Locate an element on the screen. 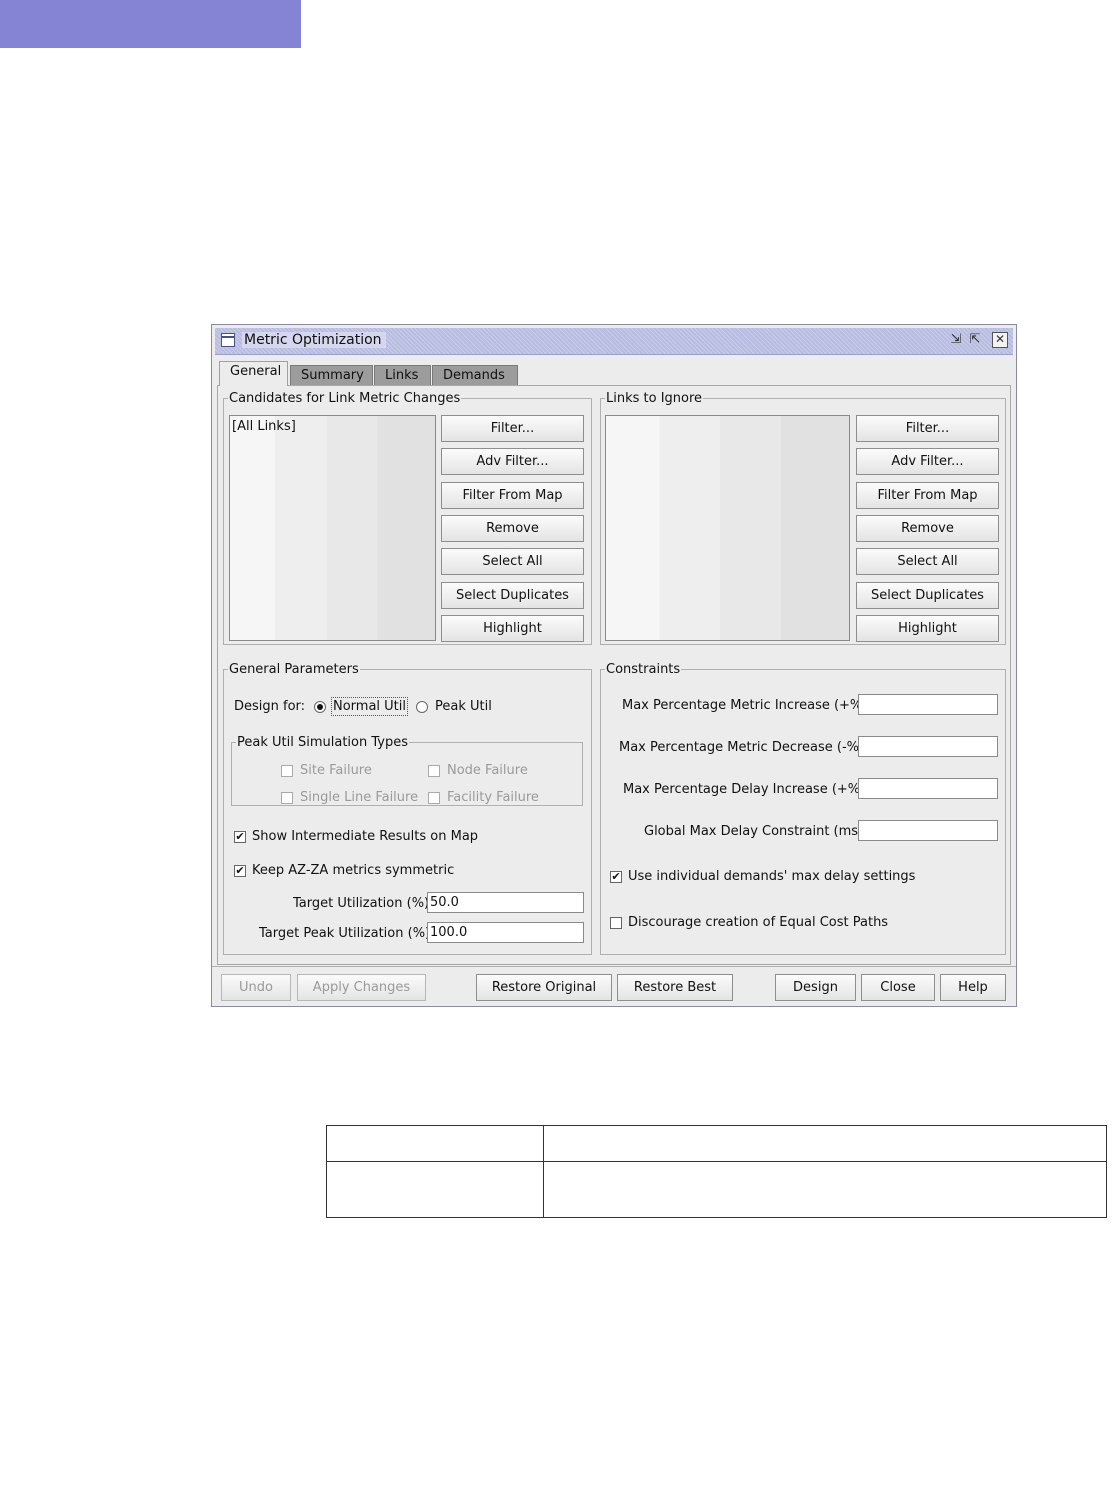 The image size is (1114, 1488). site-failure-label: Site Failure is located at coordinates (336, 770).